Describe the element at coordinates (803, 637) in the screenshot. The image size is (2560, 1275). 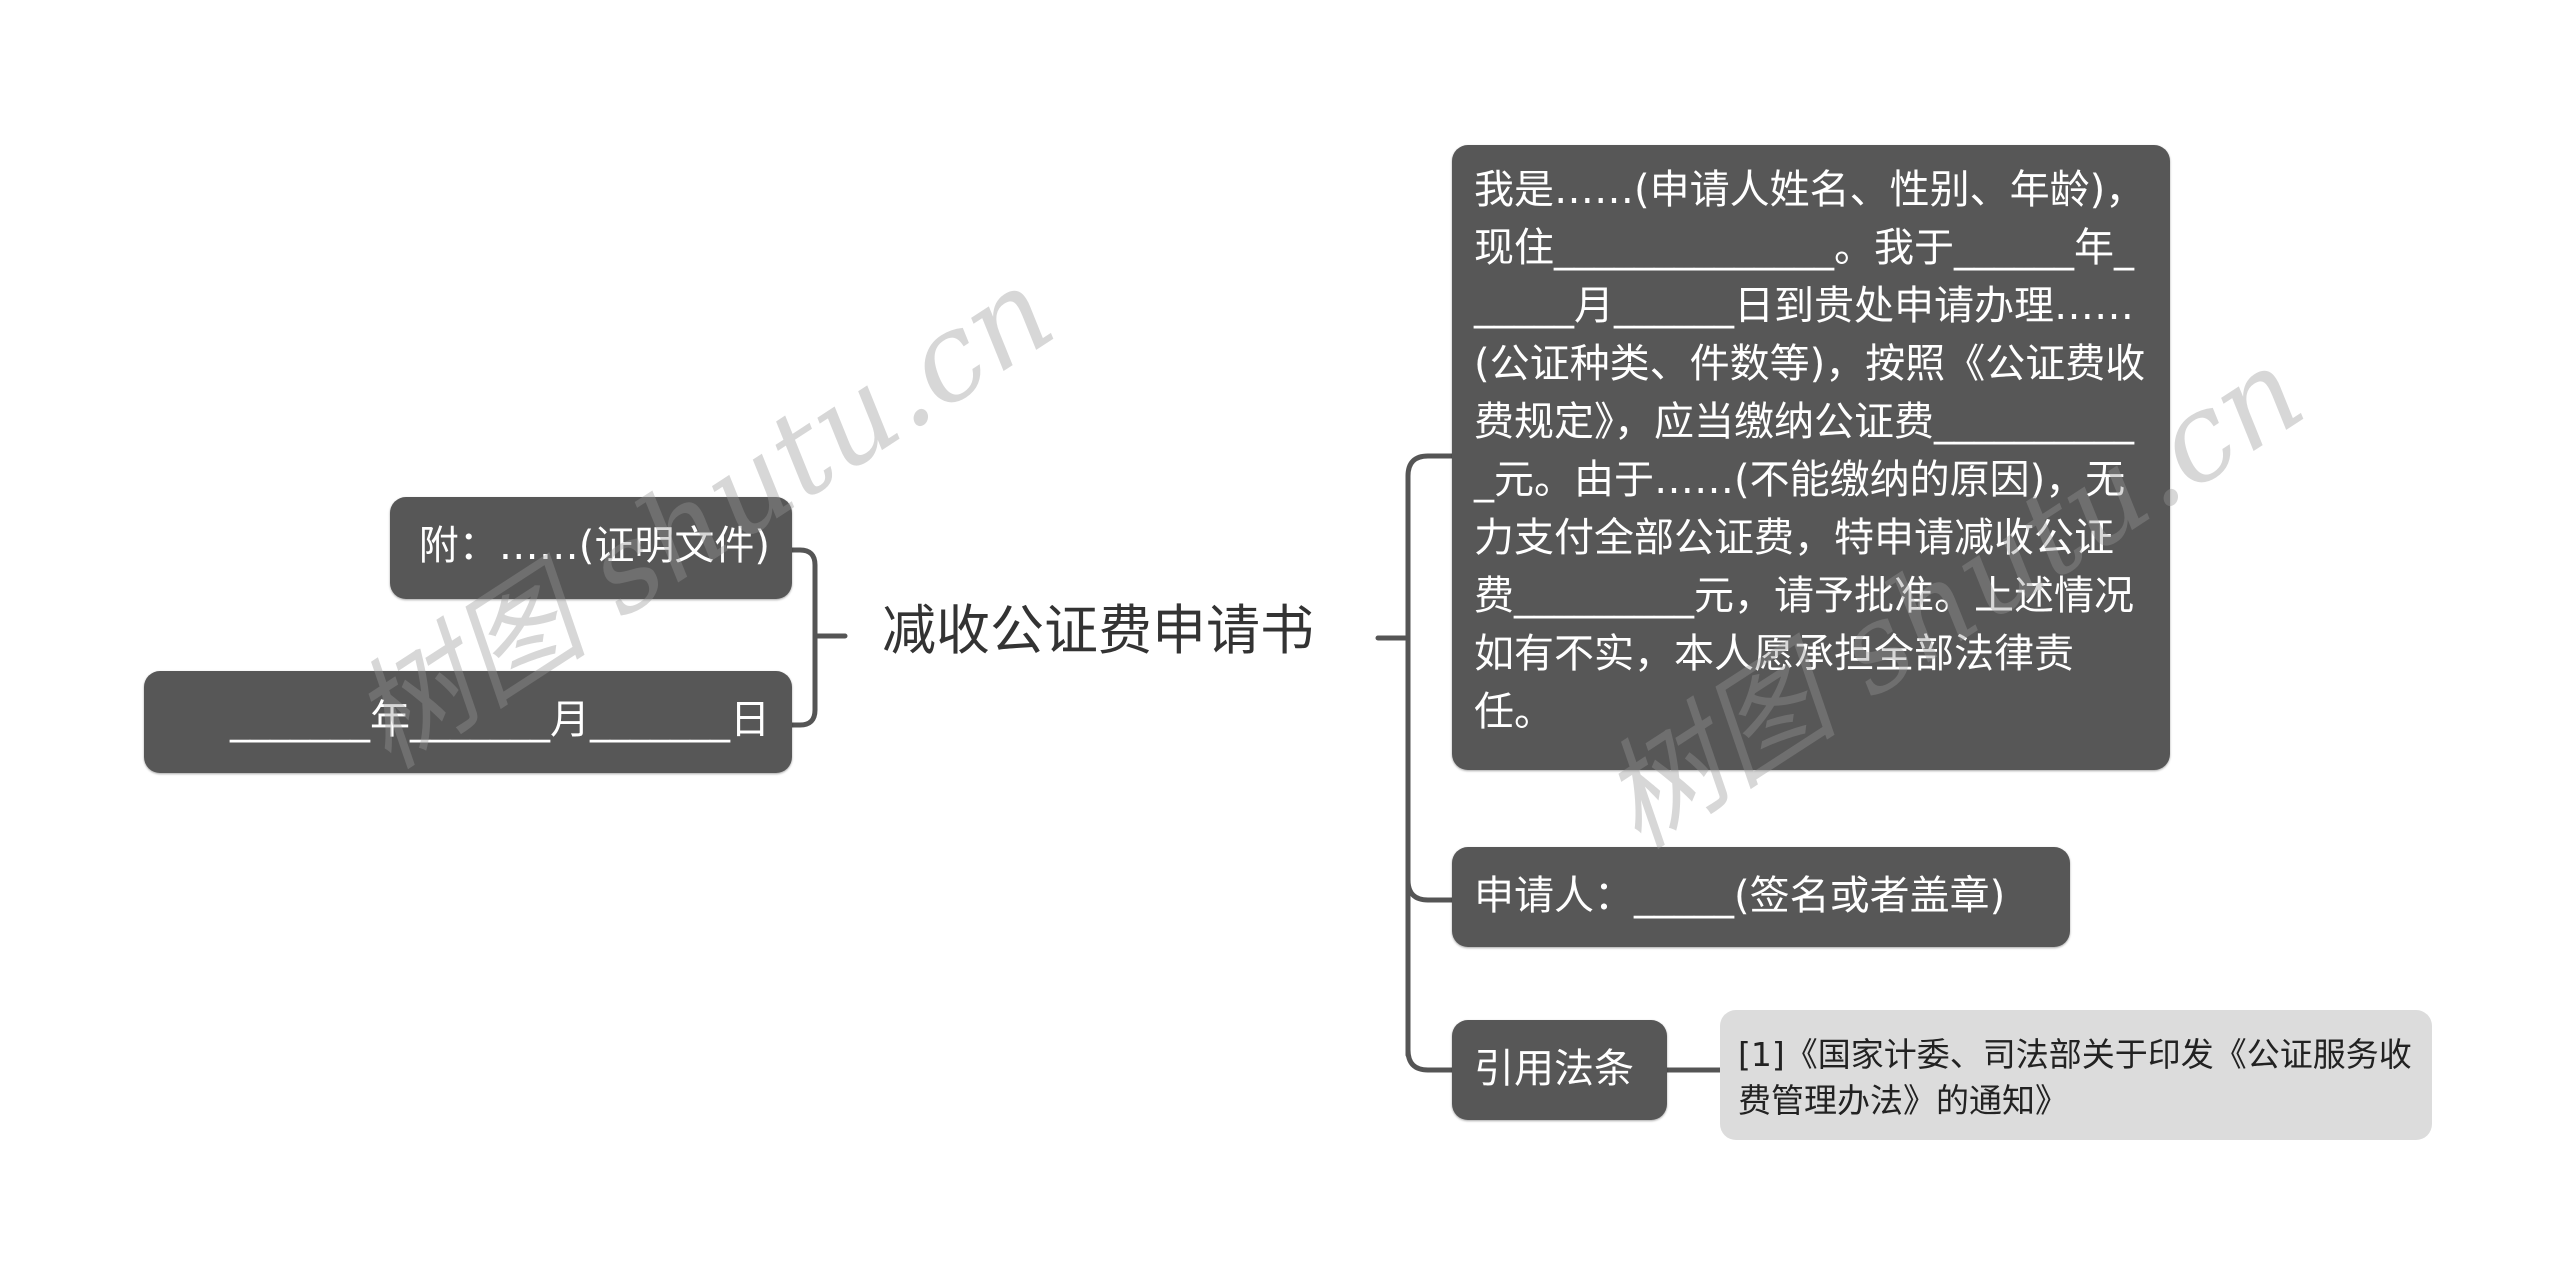
I see `connector-to-attach` at that location.